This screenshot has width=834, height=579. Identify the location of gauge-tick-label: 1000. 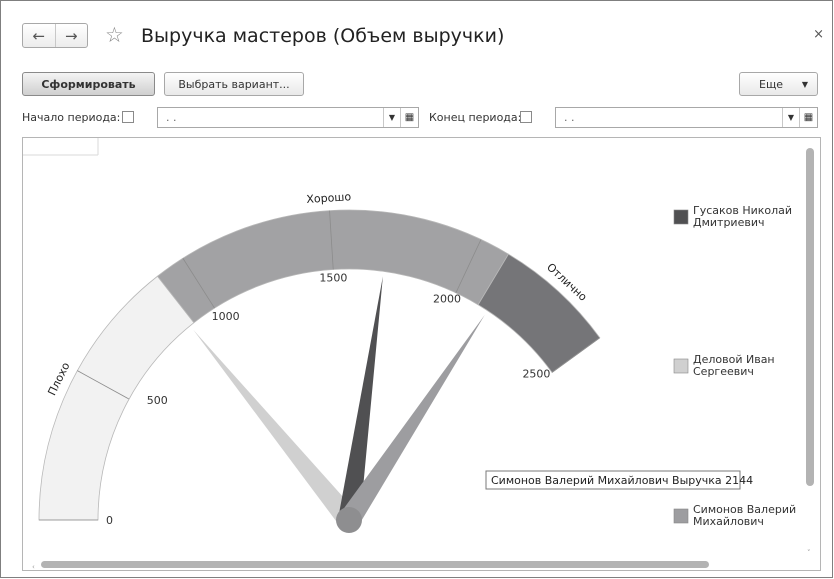
(226, 316).